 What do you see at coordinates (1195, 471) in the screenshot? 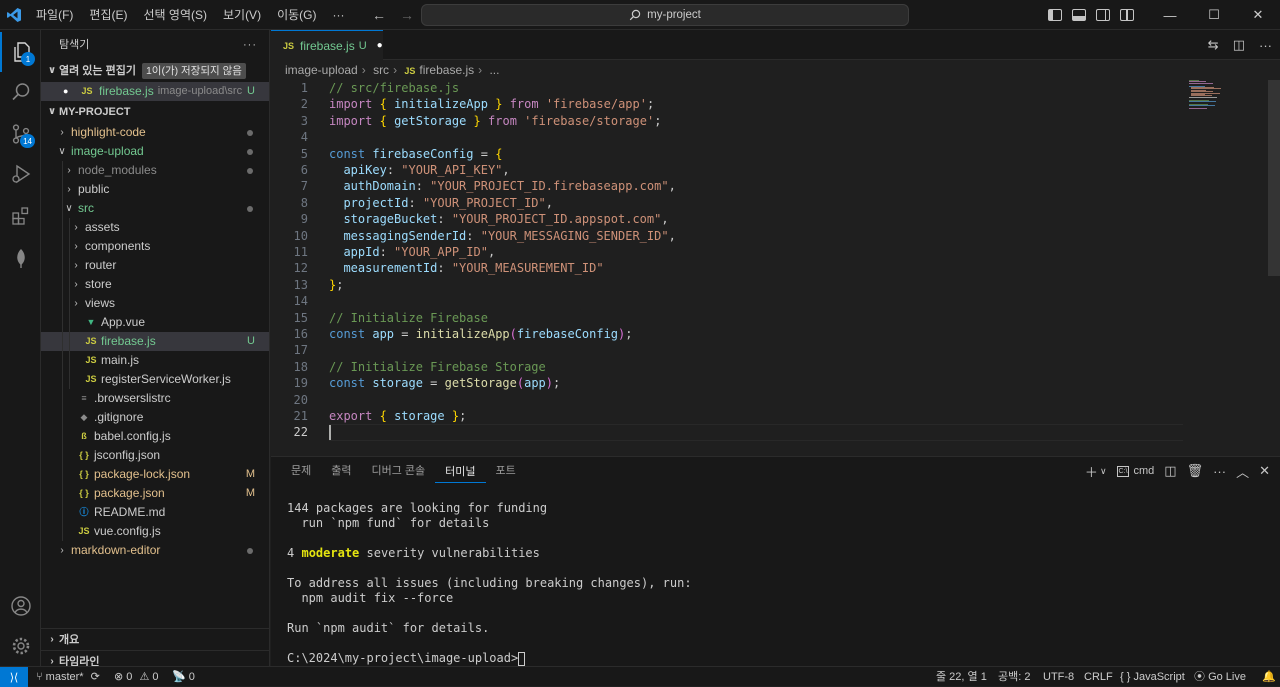
I see `trash-icon: 🗑` at bounding box center [1195, 471].